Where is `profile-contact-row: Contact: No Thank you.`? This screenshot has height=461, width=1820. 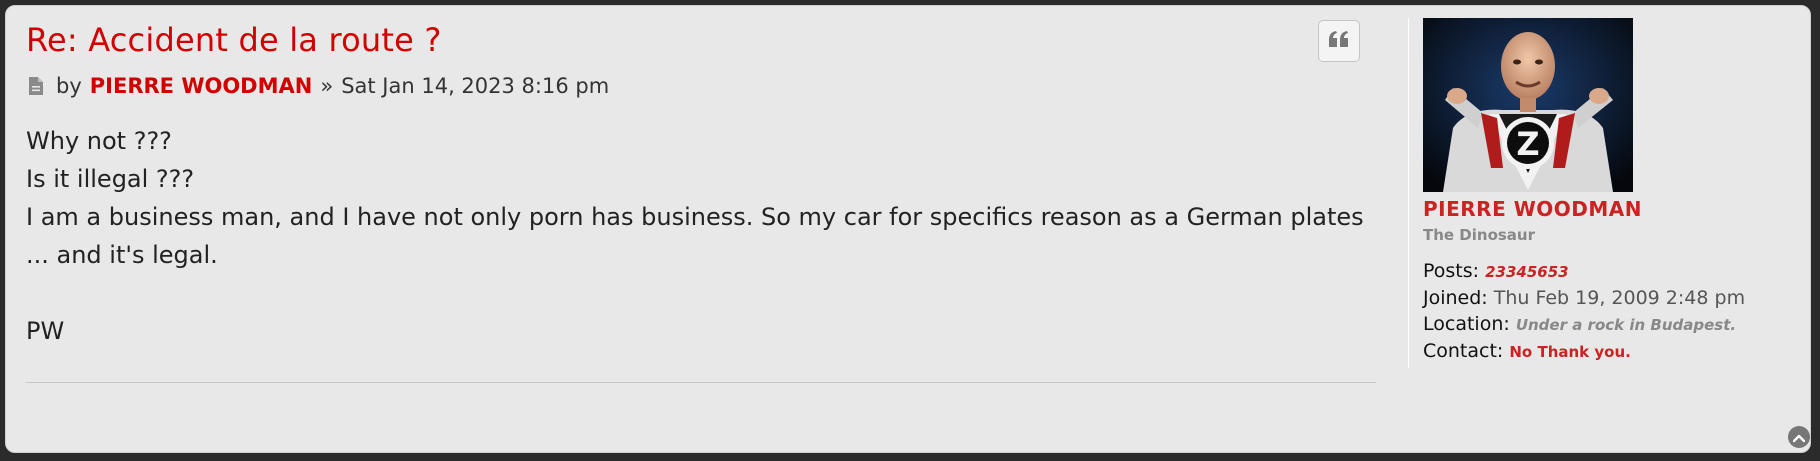
profile-contact-row: Contact: No Thank you. is located at coordinates (1613, 351).